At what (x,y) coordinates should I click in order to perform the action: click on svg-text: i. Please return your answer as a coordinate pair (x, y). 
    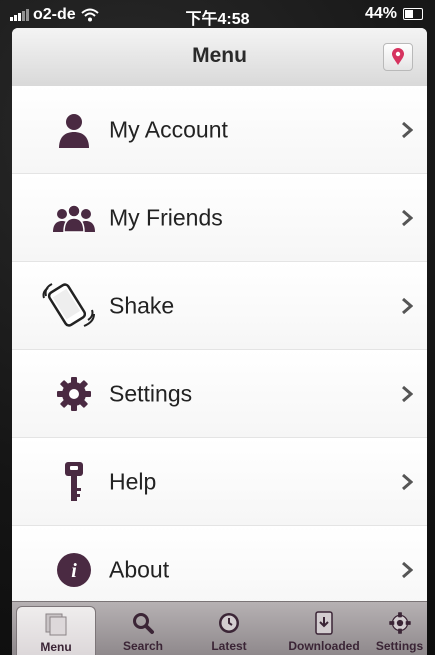
    Looking at the image, I should click on (74, 571).